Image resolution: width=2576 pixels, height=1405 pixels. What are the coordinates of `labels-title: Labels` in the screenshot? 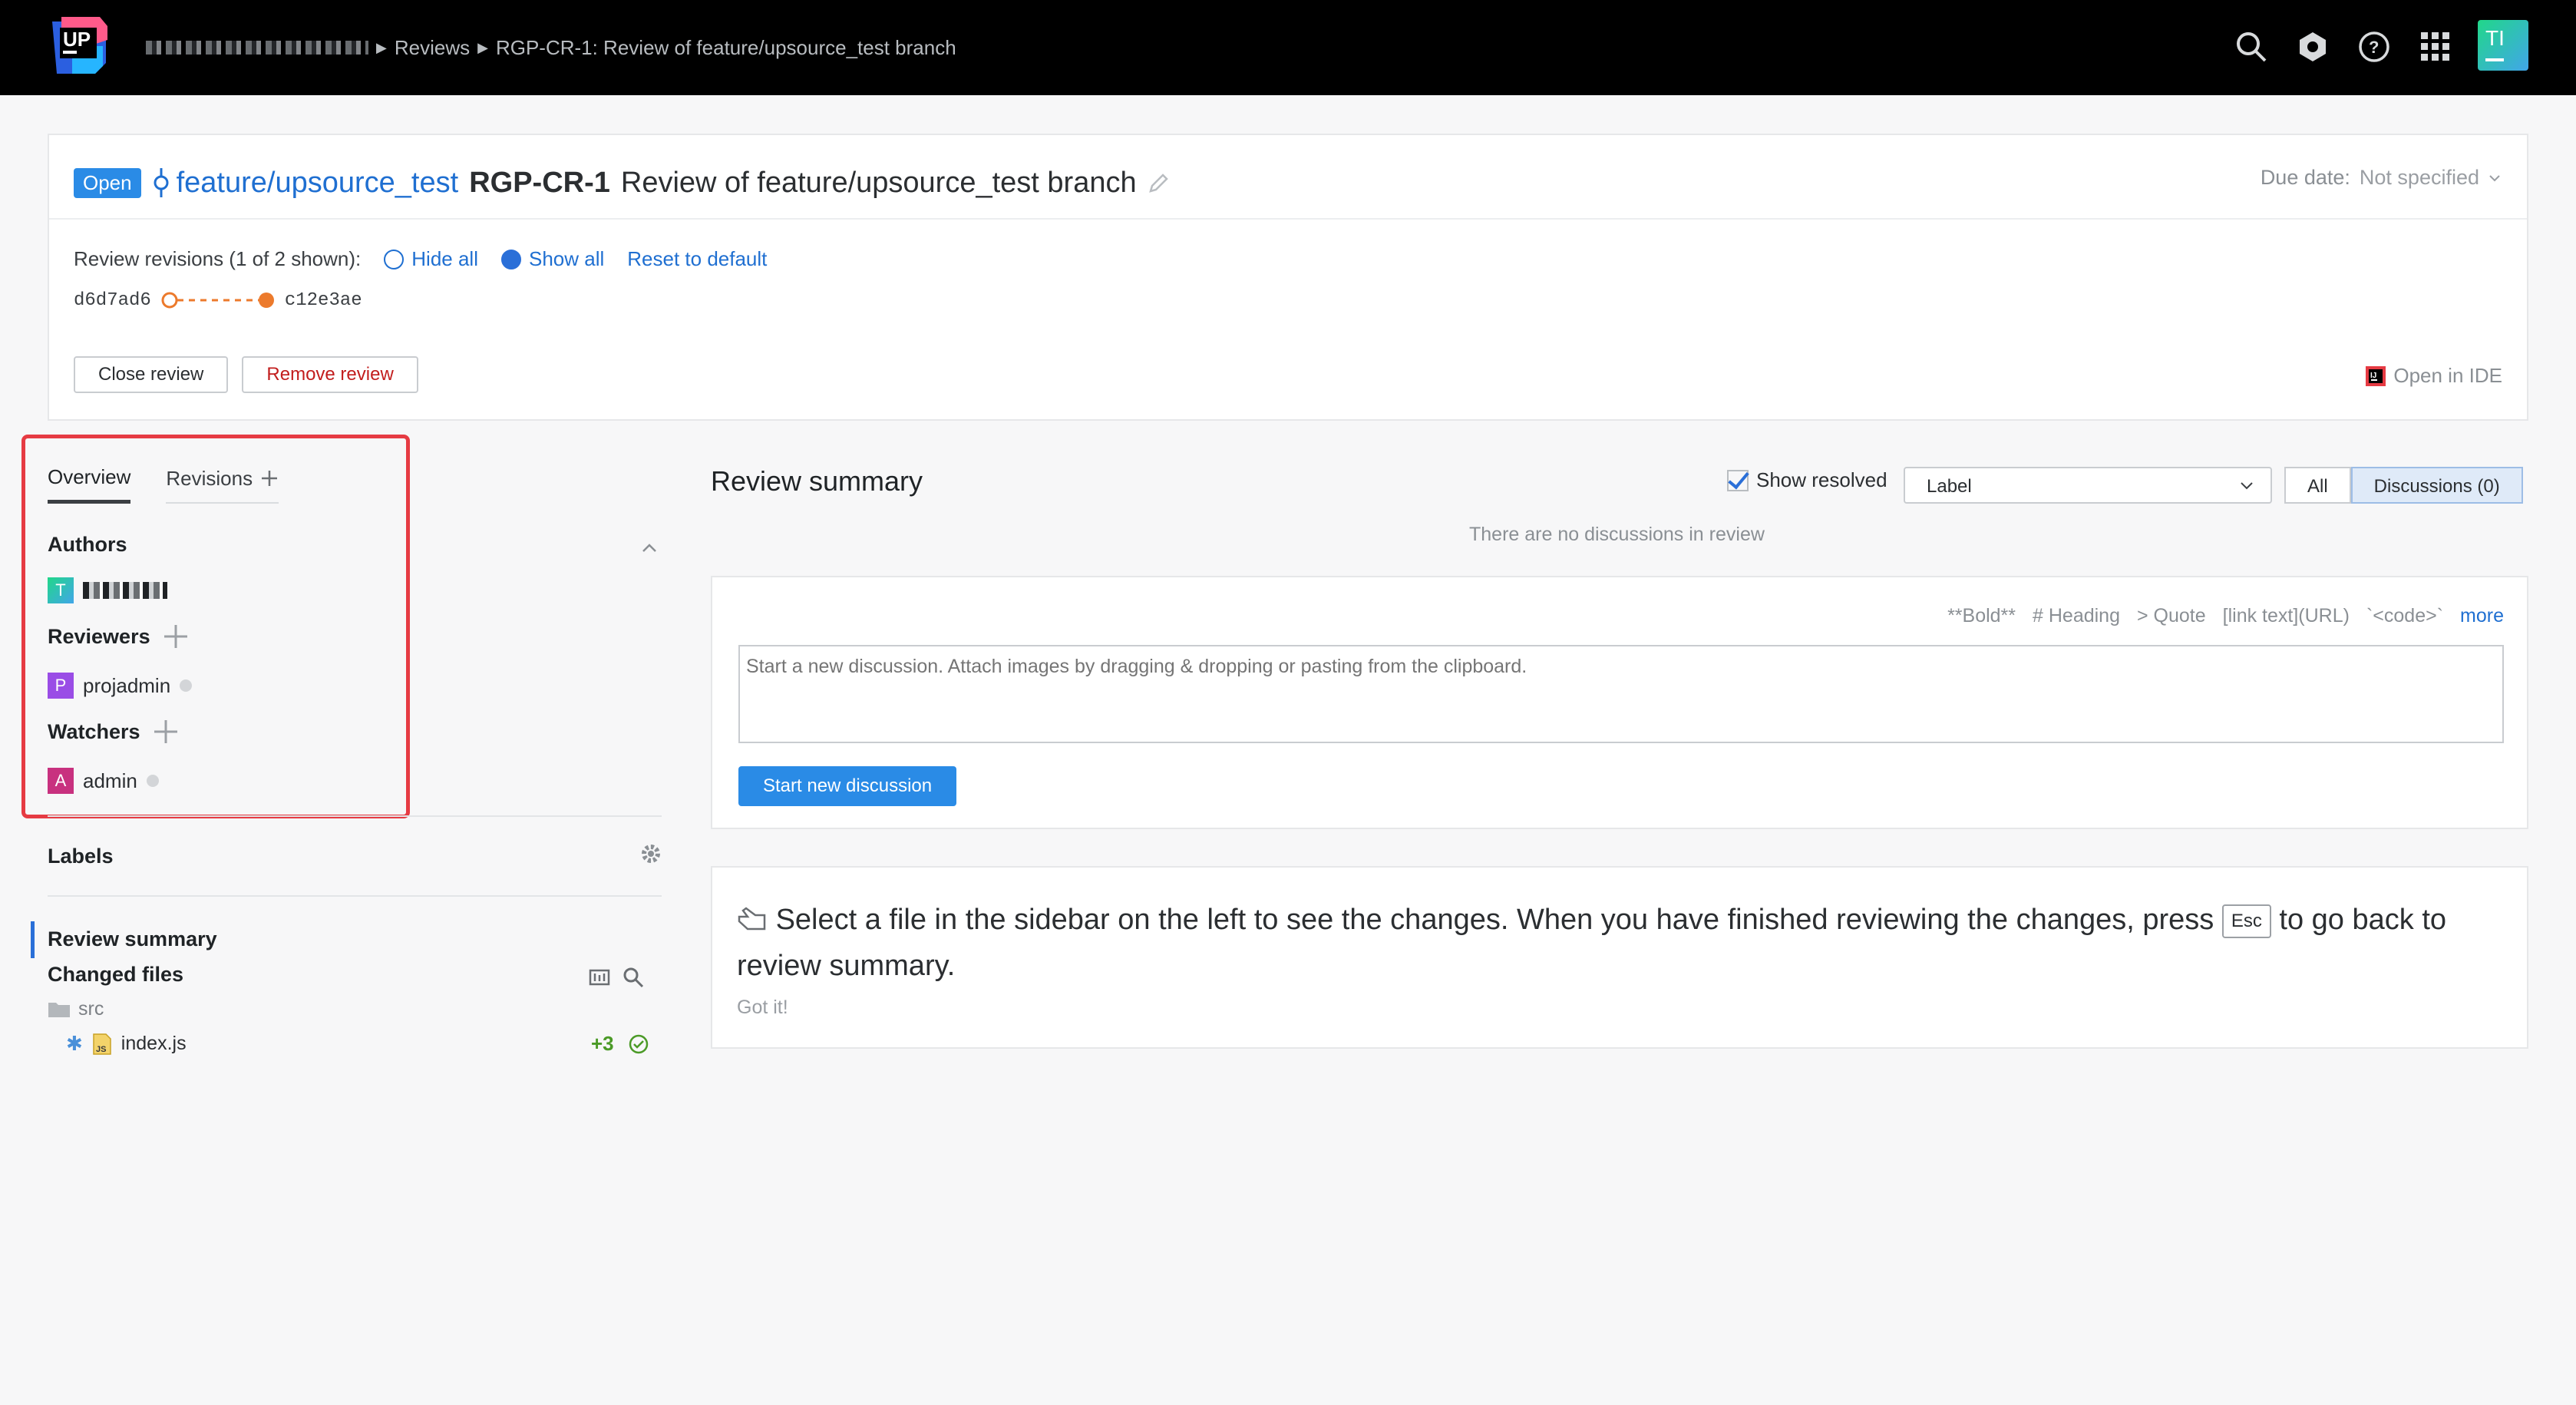 It's located at (81, 856).